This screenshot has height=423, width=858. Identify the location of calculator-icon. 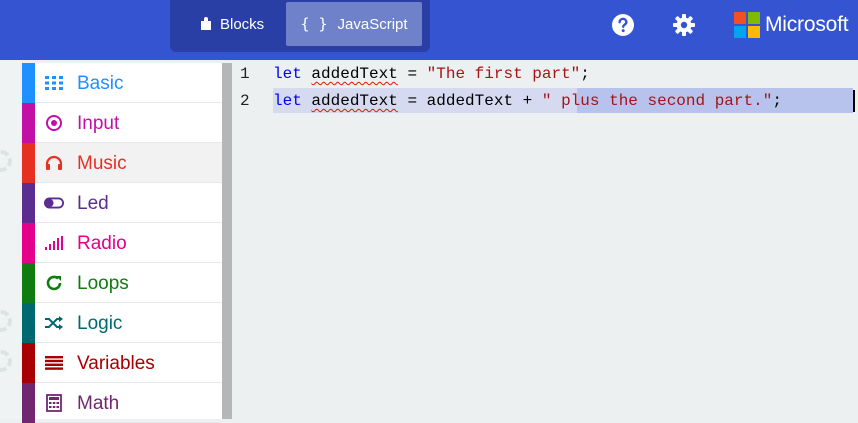
(54, 403).